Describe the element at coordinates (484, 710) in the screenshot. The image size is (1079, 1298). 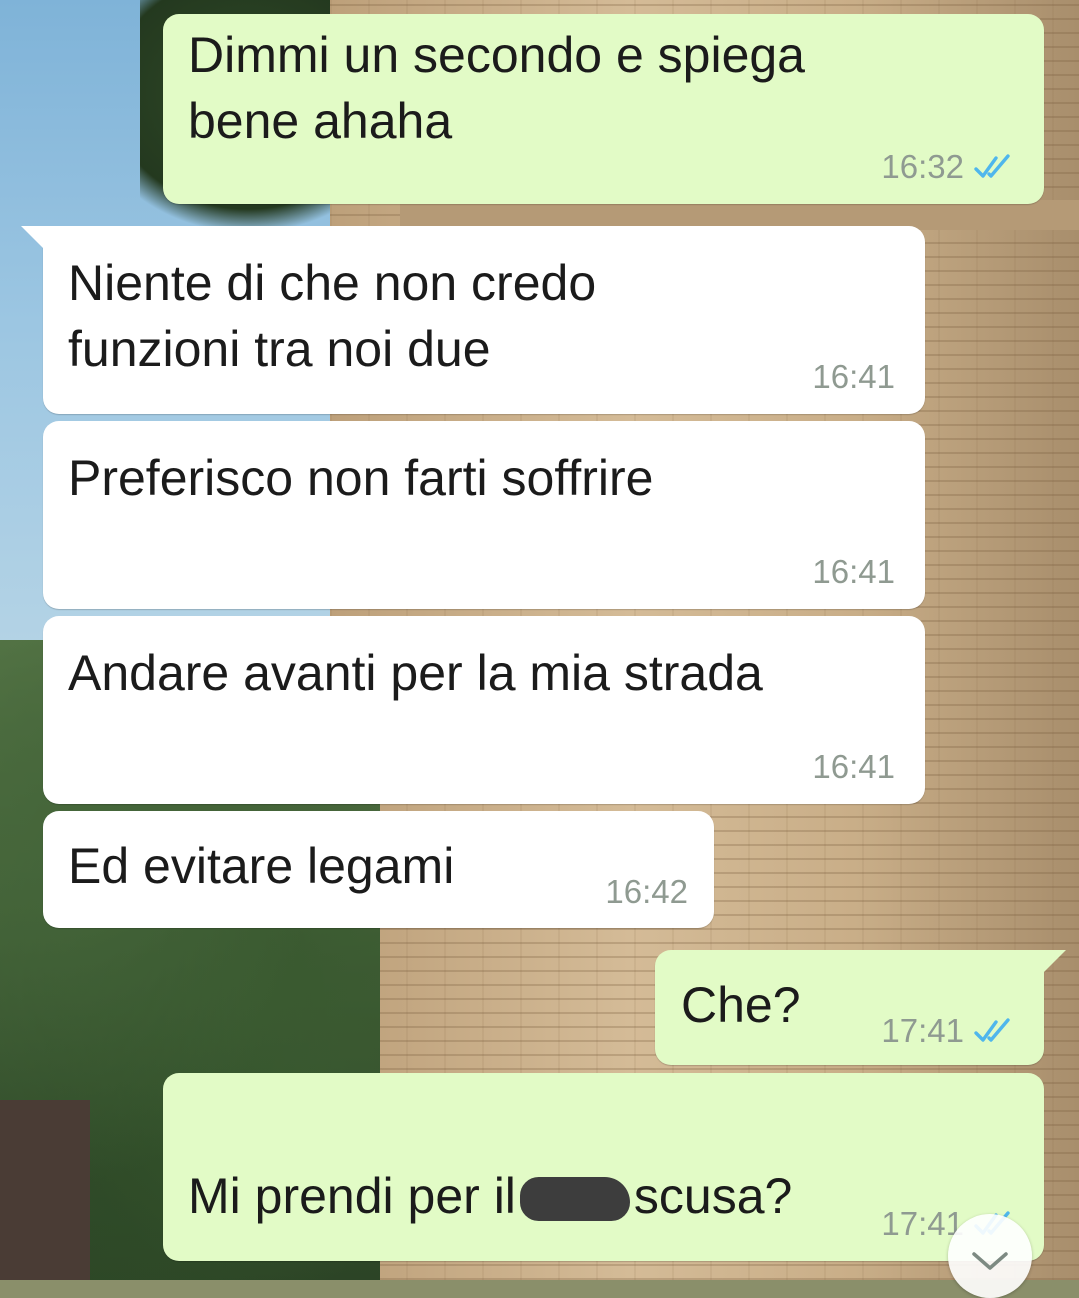
I see `message-bubble-incoming: Andare avanti per la mia strada 16:41` at that location.